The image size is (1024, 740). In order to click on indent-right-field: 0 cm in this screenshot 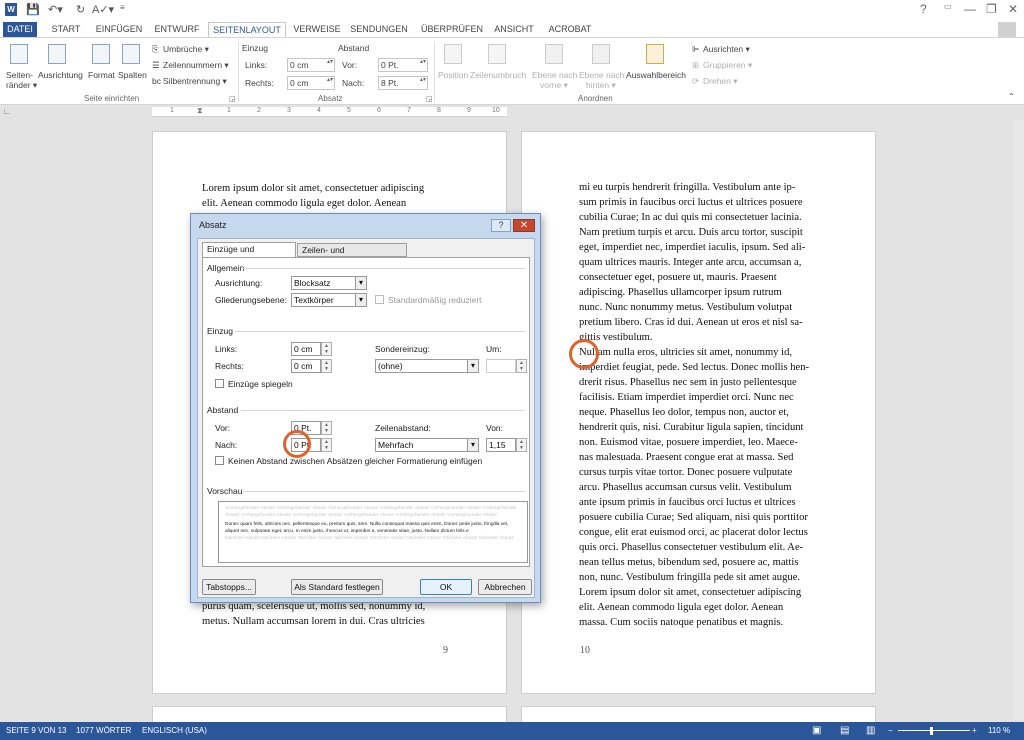, I will do `click(306, 366)`.